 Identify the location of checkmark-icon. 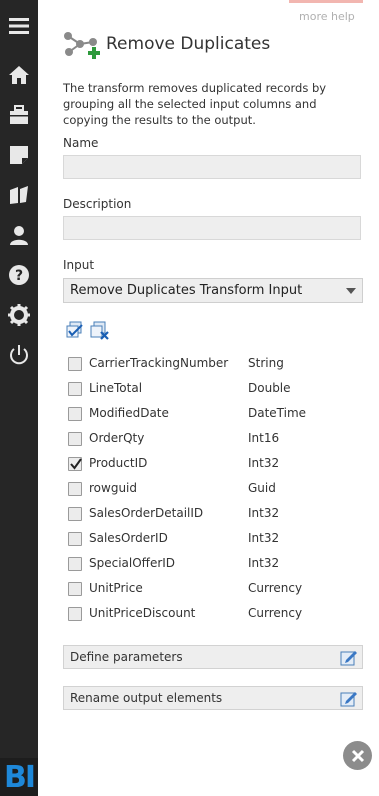
(76, 464).